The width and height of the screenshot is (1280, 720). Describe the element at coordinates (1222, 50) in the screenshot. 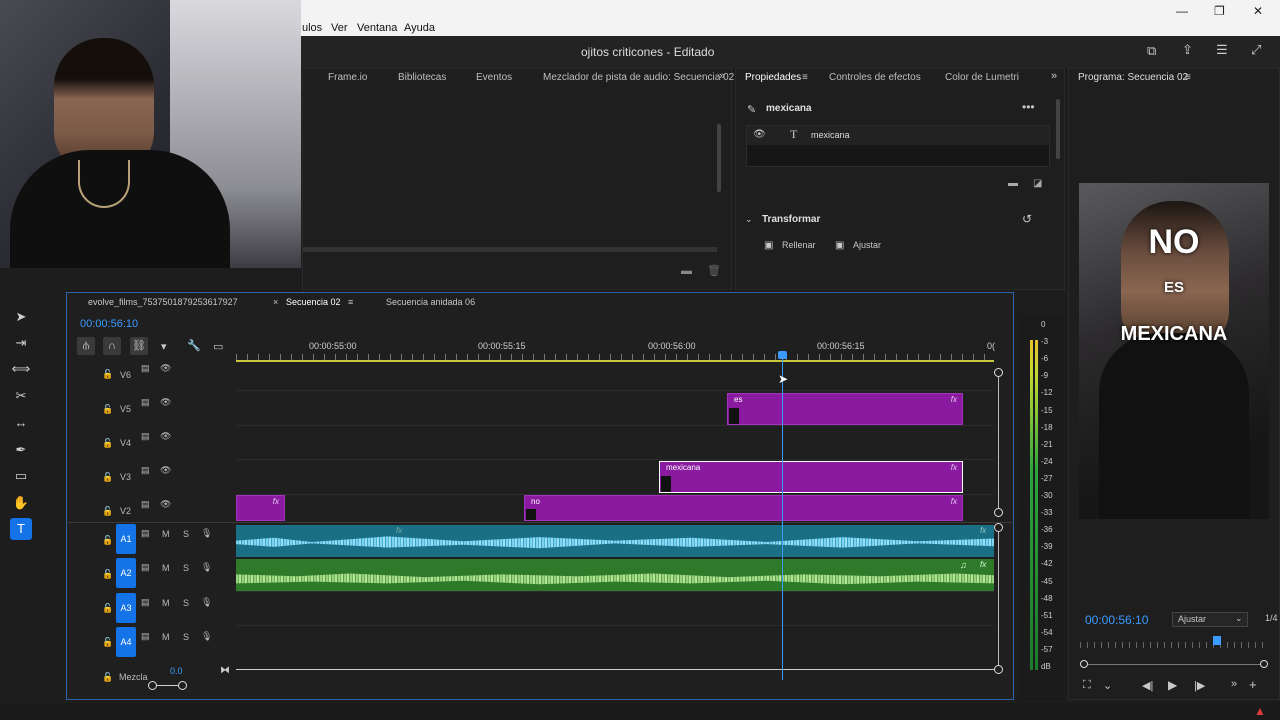

I see `workspaces-icon: ☰` at that location.